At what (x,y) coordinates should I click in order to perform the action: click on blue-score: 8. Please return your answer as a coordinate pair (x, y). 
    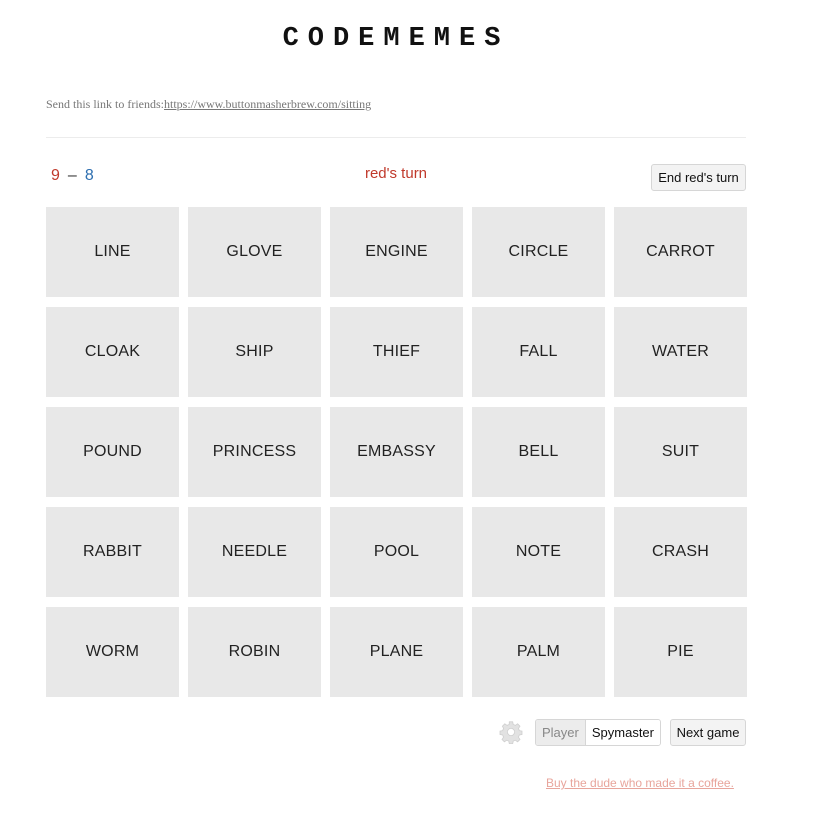
    Looking at the image, I should click on (89, 175).